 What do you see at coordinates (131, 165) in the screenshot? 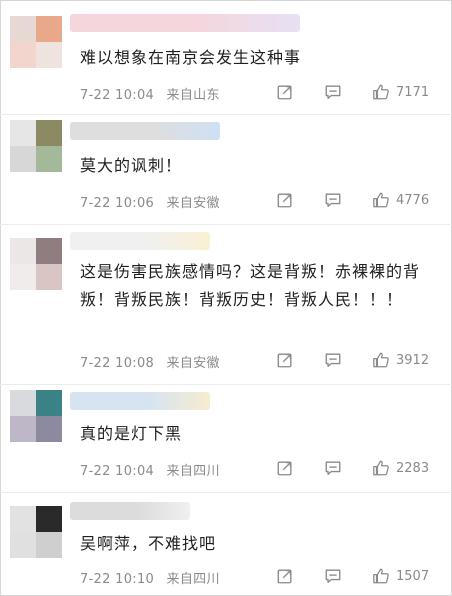
I see `comment-text: 莫大的讽刺！` at bounding box center [131, 165].